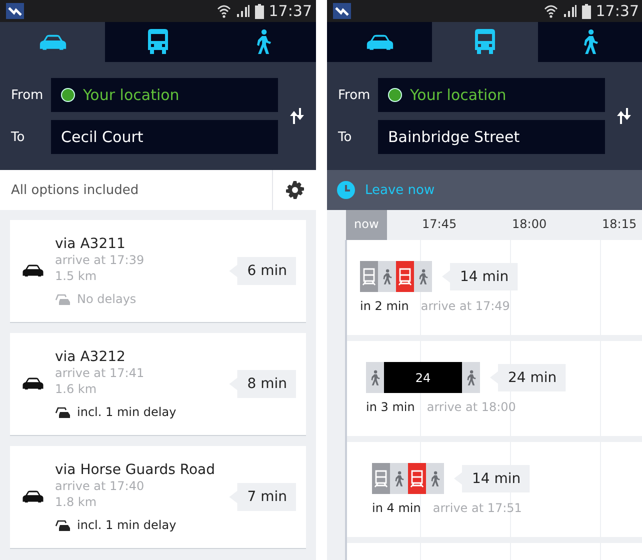  Describe the element at coordinates (619, 224) in the screenshot. I see `timeline-tick: 18:15` at that location.